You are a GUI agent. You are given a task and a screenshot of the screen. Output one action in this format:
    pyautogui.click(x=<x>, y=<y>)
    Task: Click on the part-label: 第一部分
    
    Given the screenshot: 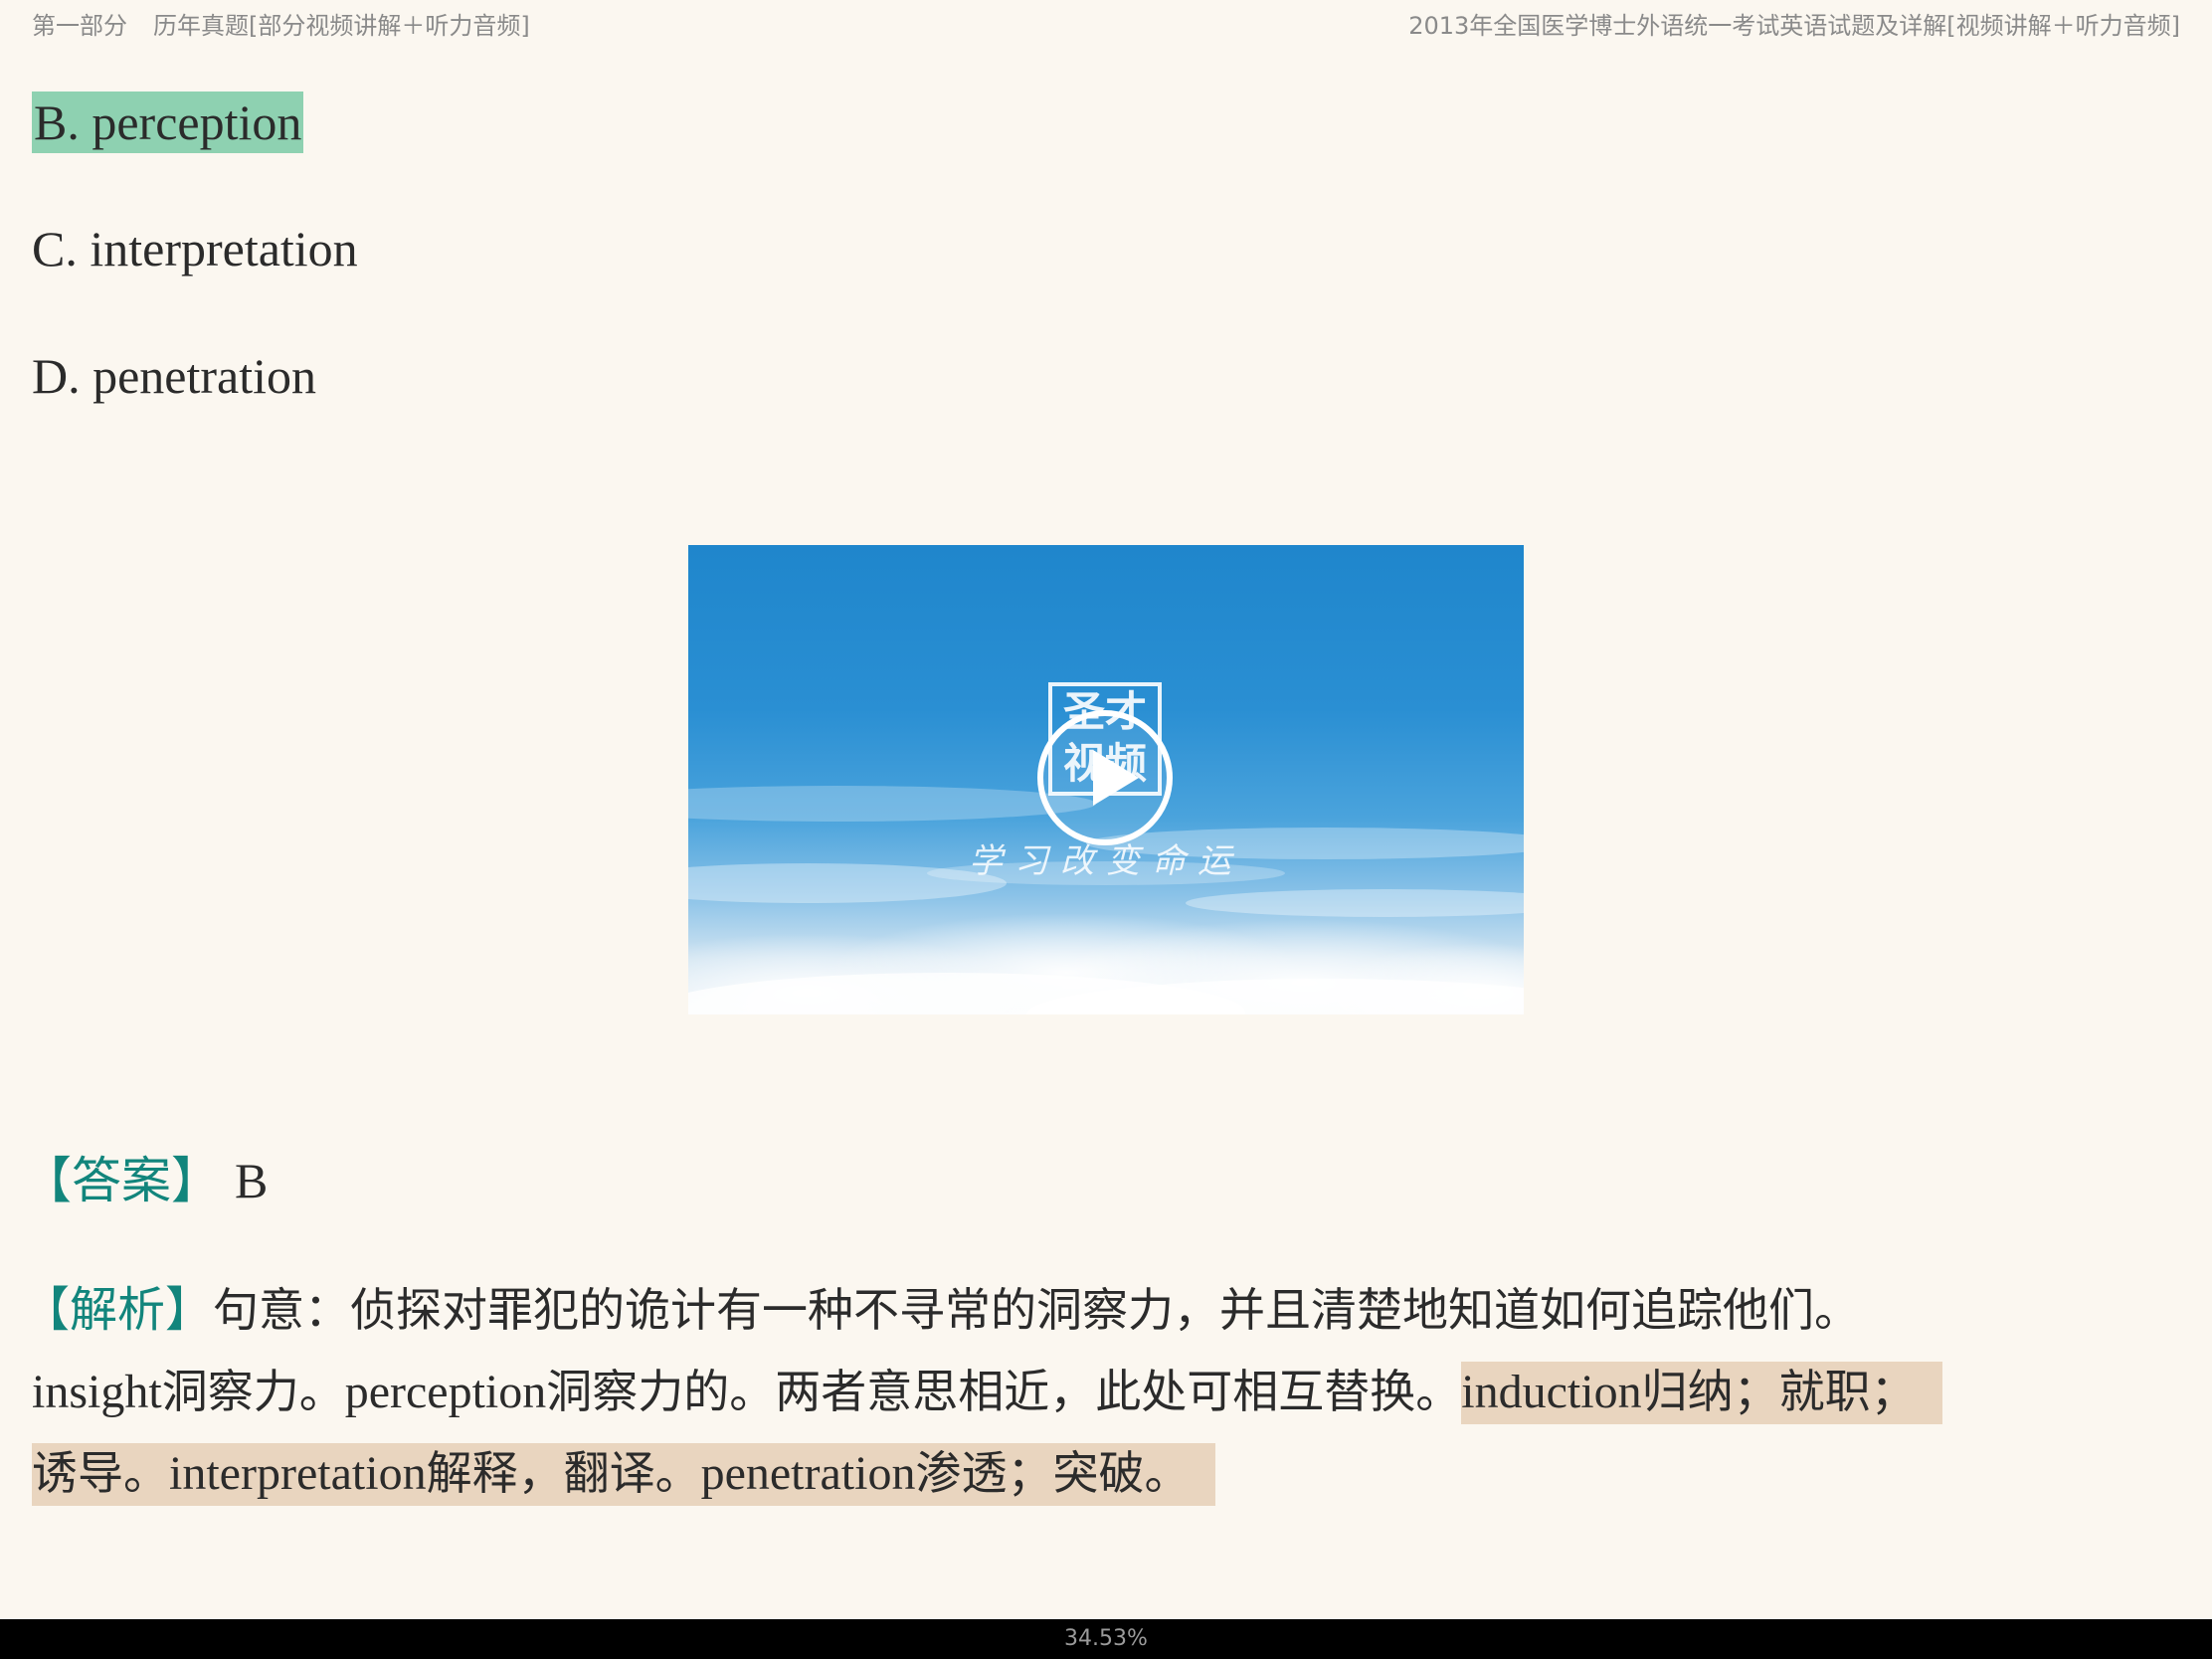 What is the action you would take?
    pyautogui.click(x=79, y=26)
    